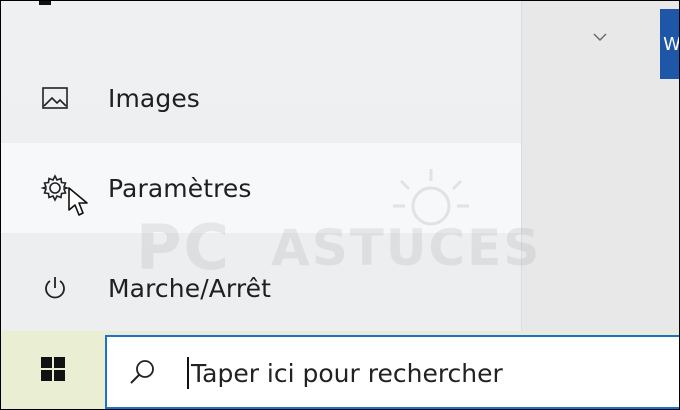 The height and width of the screenshot is (410, 680). Describe the element at coordinates (180, 188) in the screenshot. I see `start-menu-item-label: Paramètres` at that location.